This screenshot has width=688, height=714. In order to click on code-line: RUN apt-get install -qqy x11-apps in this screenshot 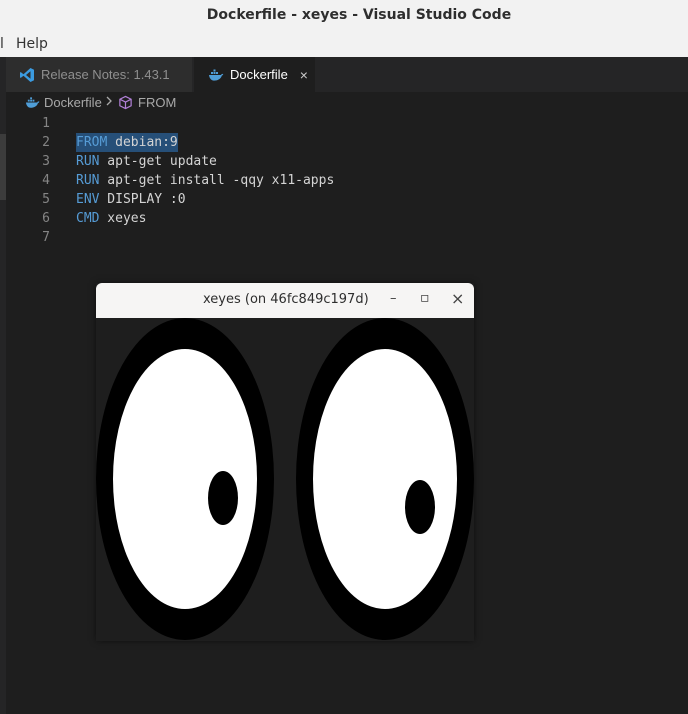, I will do `click(205, 180)`.